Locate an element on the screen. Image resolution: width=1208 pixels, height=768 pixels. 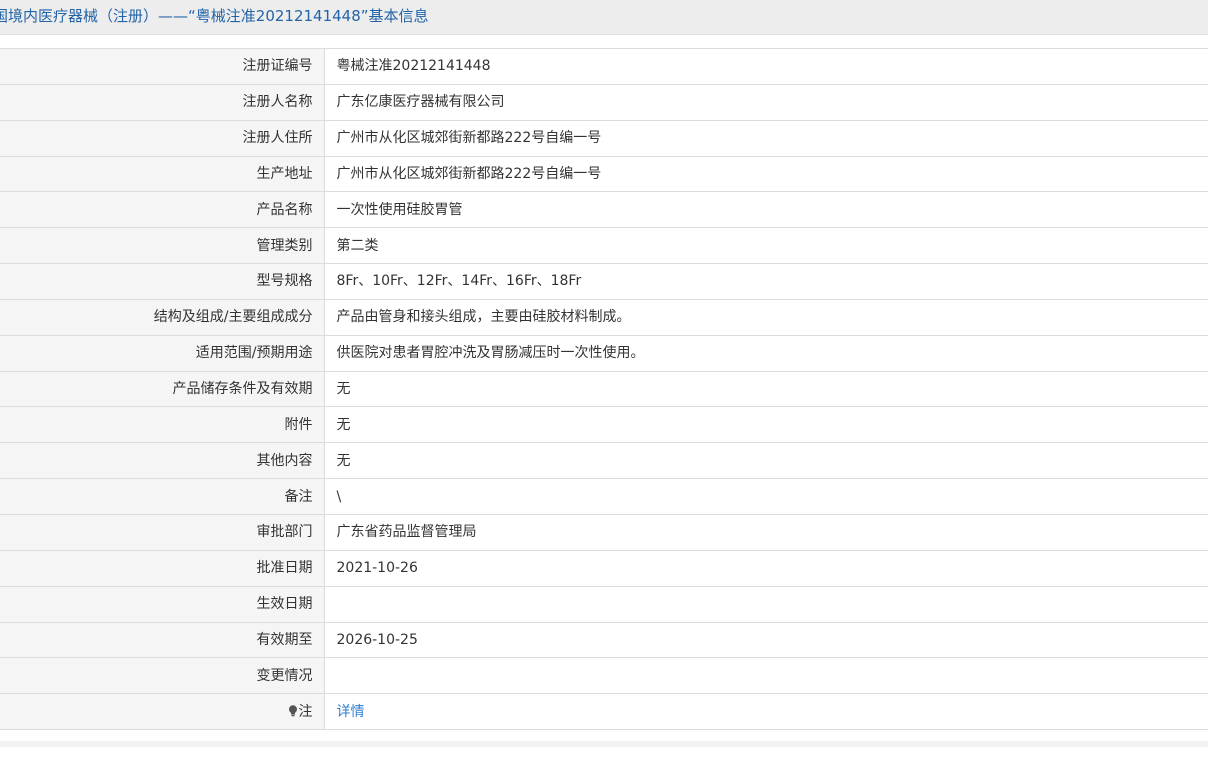
table-row: 生效日期 is located at coordinates (604, 604).